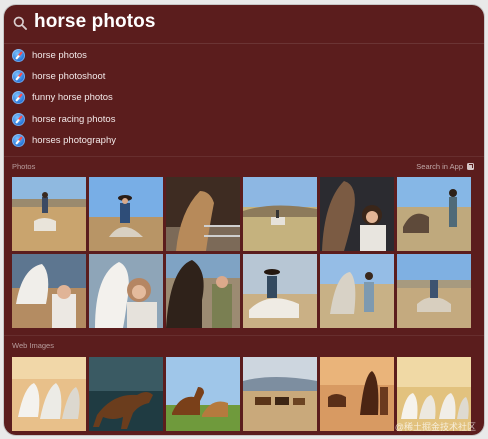  What do you see at coordinates (244, 76) in the screenshot?
I see `suggestion-item: horse photoshoot` at bounding box center [244, 76].